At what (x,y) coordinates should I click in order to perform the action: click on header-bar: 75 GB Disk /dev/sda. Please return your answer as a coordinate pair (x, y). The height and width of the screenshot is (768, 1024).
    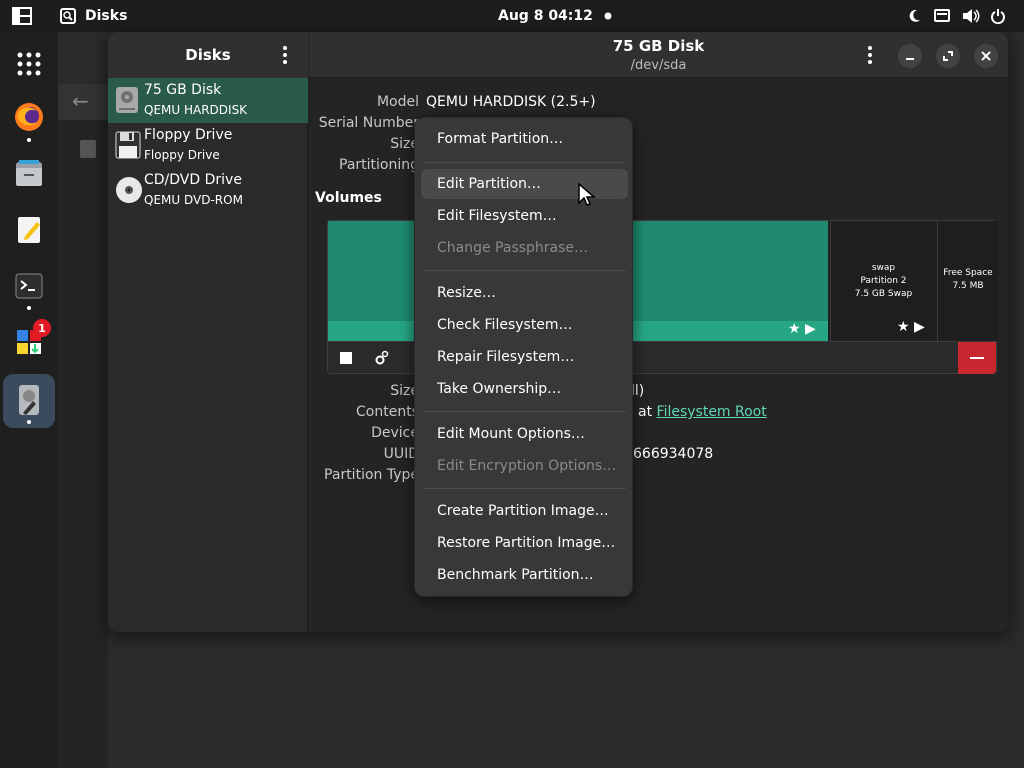
    Looking at the image, I should click on (658, 55).